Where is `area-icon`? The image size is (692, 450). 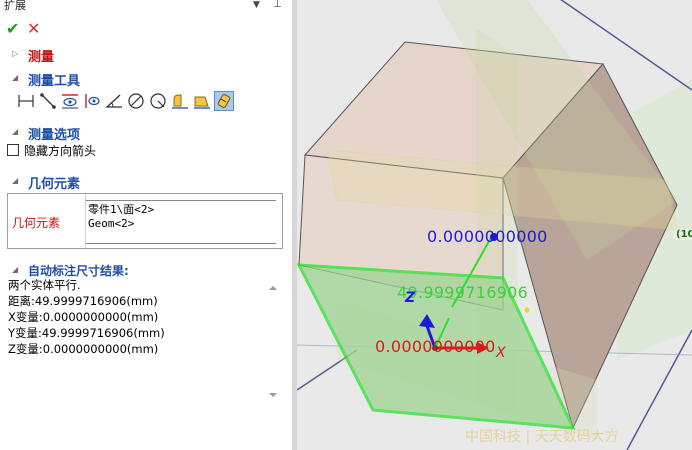 area-icon is located at coordinates (180, 101).